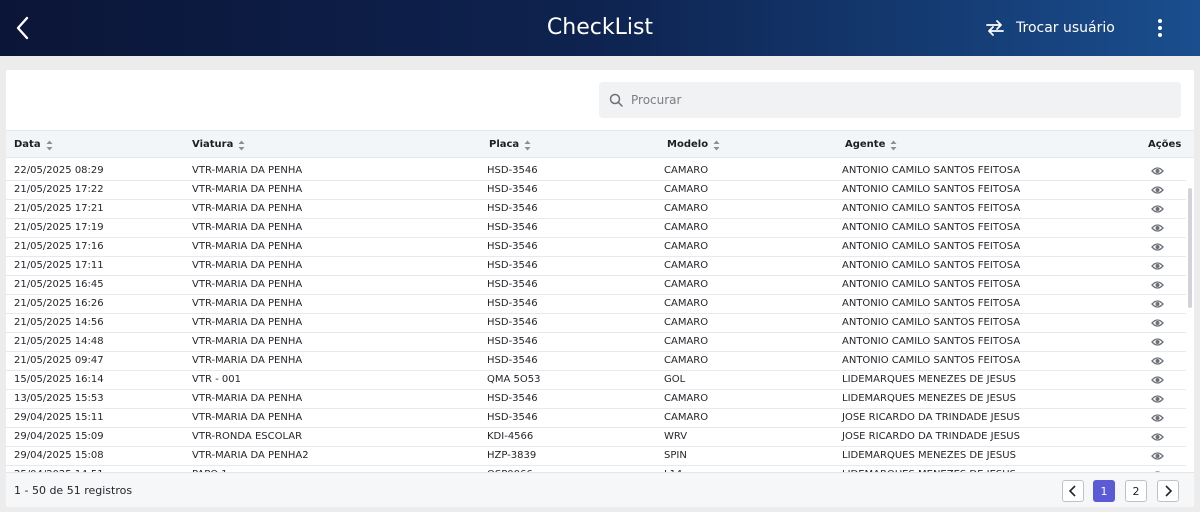 This screenshot has height=512, width=1200. What do you see at coordinates (675, 379) in the screenshot?
I see `cell-modelo: GOL` at bounding box center [675, 379].